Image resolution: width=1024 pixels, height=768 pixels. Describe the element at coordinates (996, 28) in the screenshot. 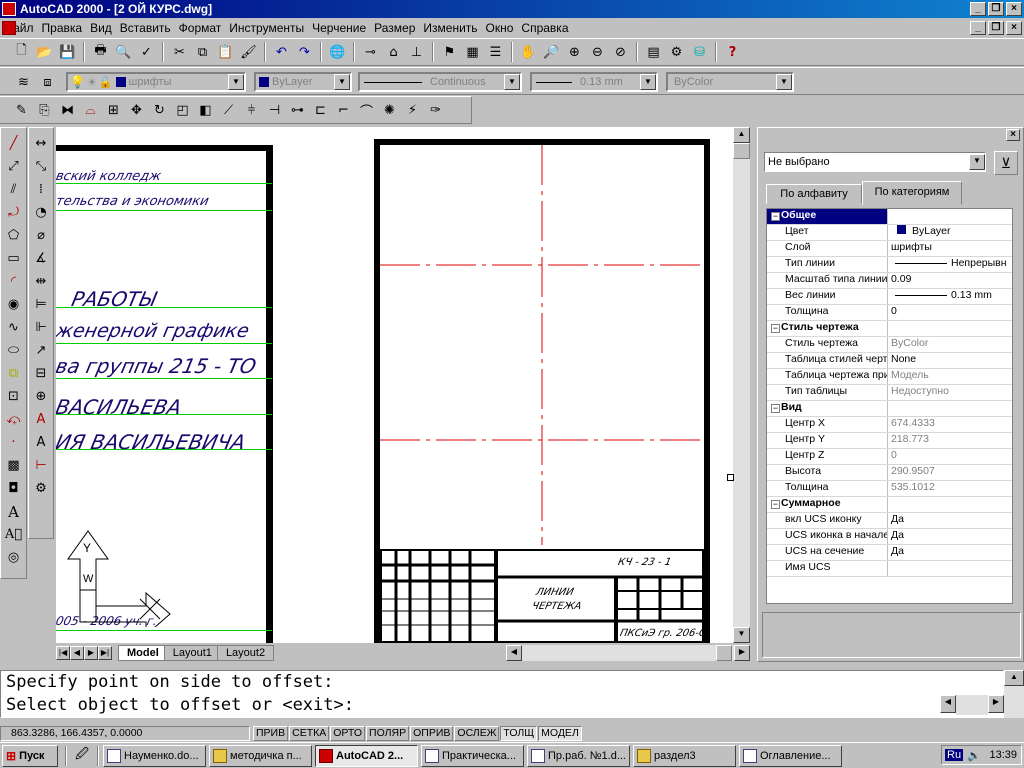

I see `doc-restore-button: ❐` at that location.